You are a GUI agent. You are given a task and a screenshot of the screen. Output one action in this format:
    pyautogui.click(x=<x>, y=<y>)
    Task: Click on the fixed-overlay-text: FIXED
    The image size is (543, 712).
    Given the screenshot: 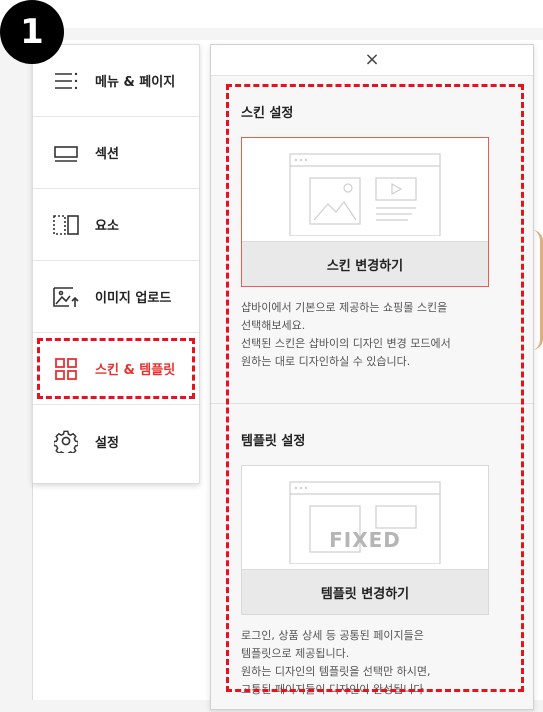 What is the action you would take?
    pyautogui.click(x=365, y=540)
    